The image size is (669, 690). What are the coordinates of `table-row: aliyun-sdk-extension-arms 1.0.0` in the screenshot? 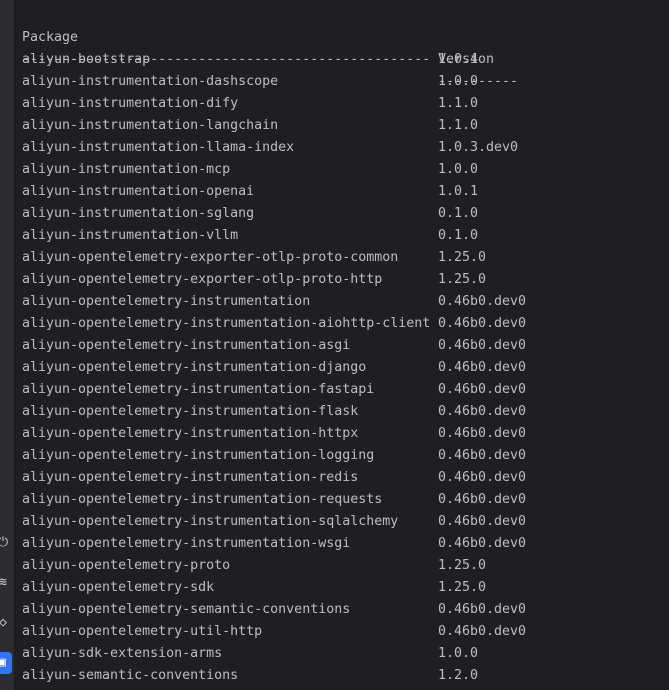 It's located at (250, 654).